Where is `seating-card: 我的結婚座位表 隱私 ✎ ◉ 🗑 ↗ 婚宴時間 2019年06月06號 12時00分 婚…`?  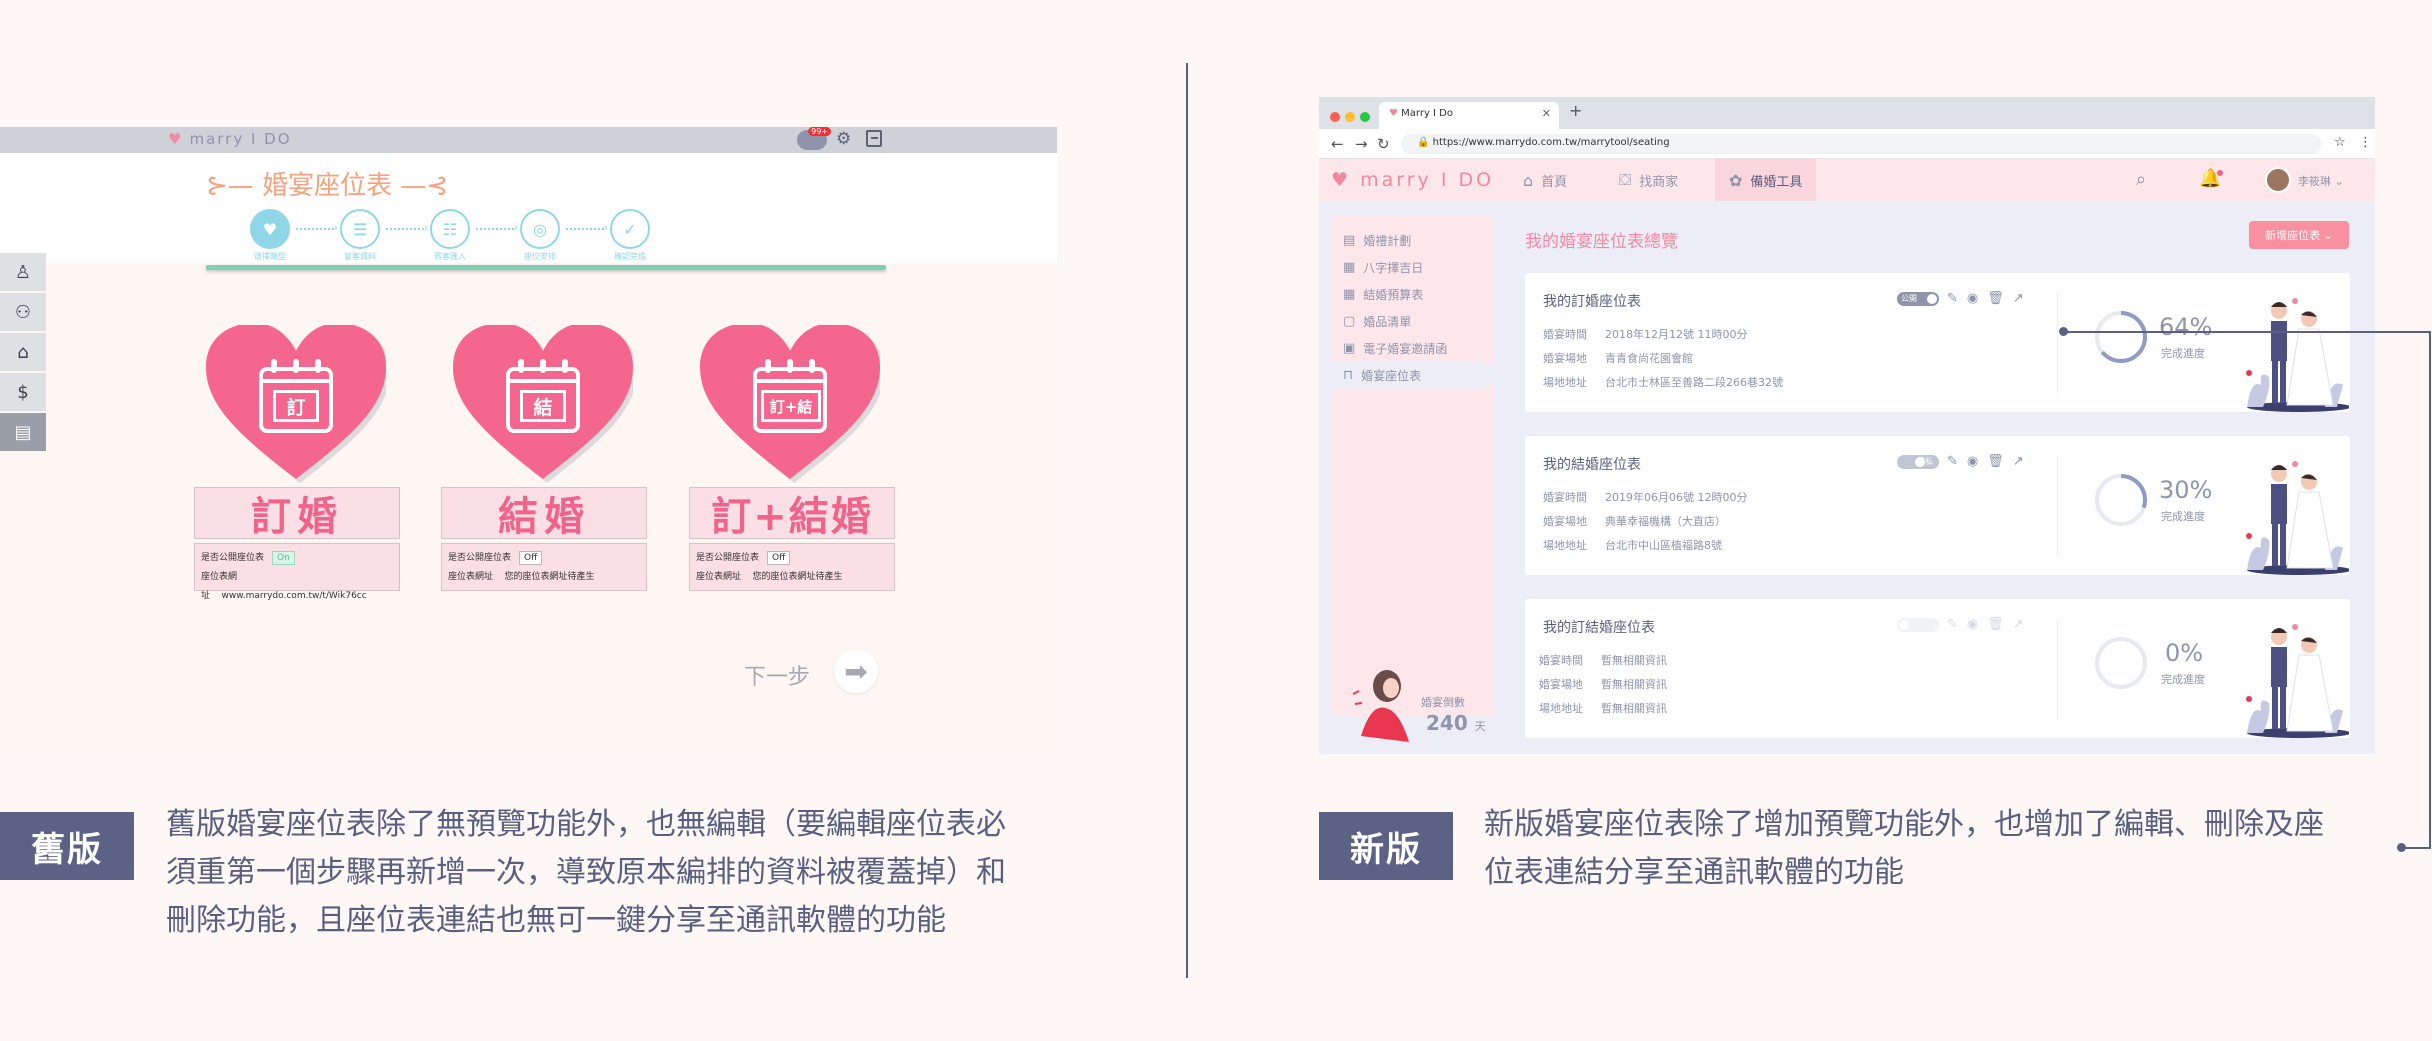
seating-card: 我的結婚座位表 隱私 ✎ ◉ 🗑 ↗ 婚宴時間 2019年06月06號 12時00分 婚… is located at coordinates (1937, 505).